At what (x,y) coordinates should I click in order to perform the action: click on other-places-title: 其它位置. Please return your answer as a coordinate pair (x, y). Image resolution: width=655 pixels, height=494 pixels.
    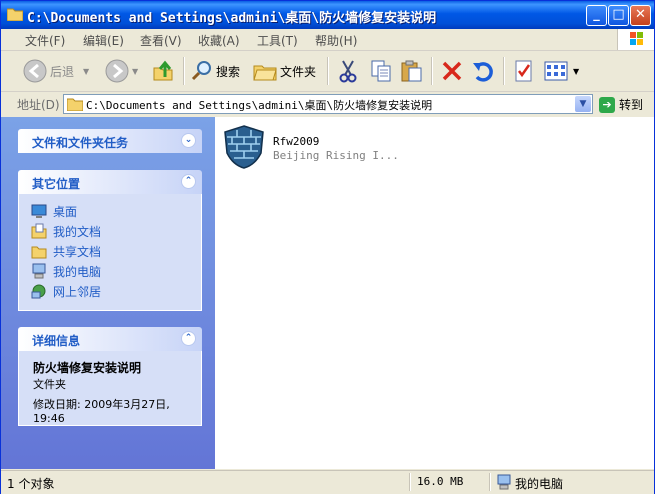
    Looking at the image, I should click on (56, 184).